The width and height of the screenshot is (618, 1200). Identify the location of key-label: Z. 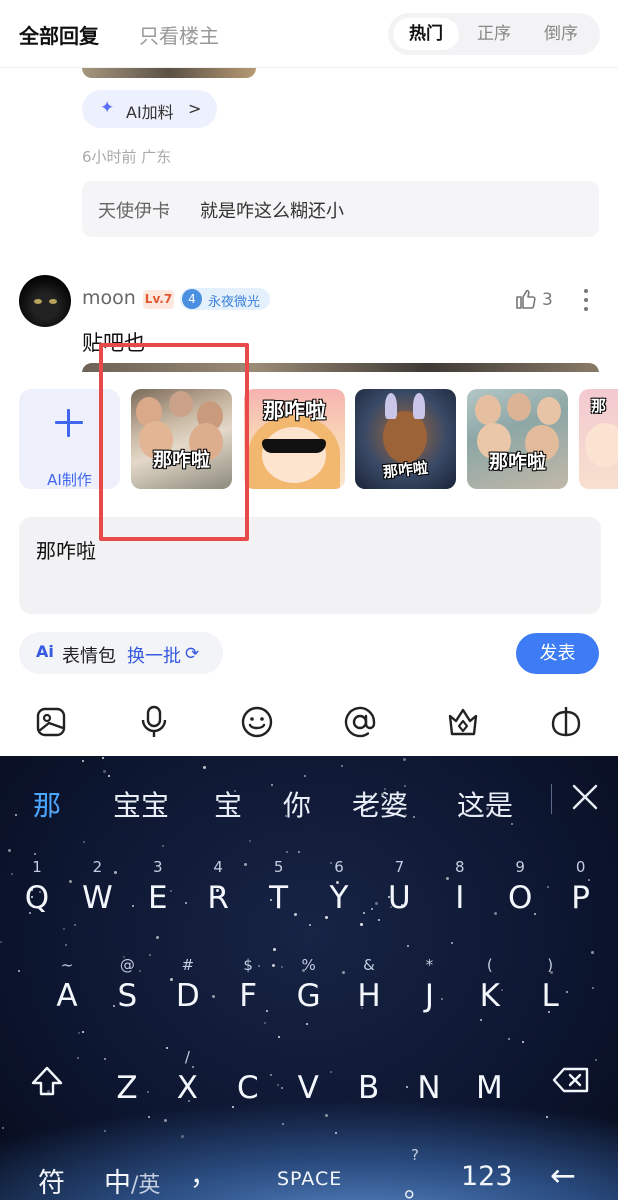
(127, 1088).